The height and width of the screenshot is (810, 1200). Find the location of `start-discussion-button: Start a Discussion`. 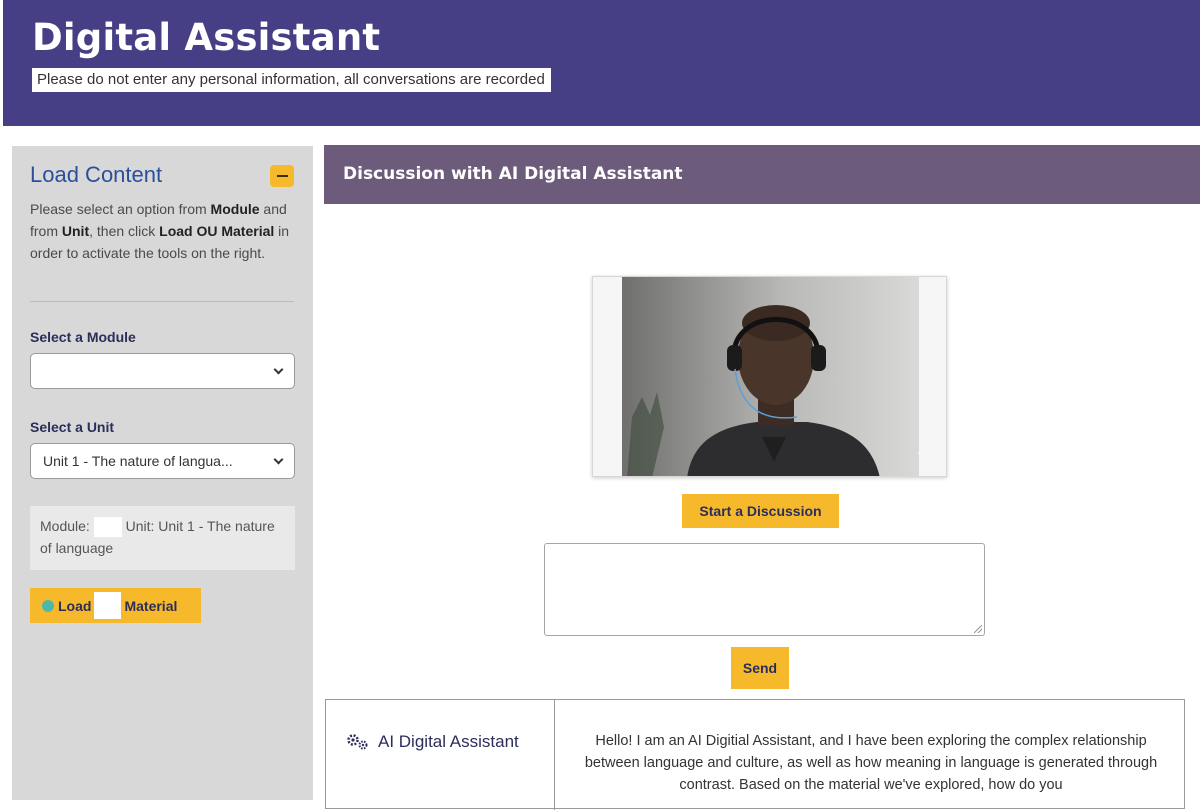

start-discussion-button: Start a Discussion is located at coordinates (760, 511).